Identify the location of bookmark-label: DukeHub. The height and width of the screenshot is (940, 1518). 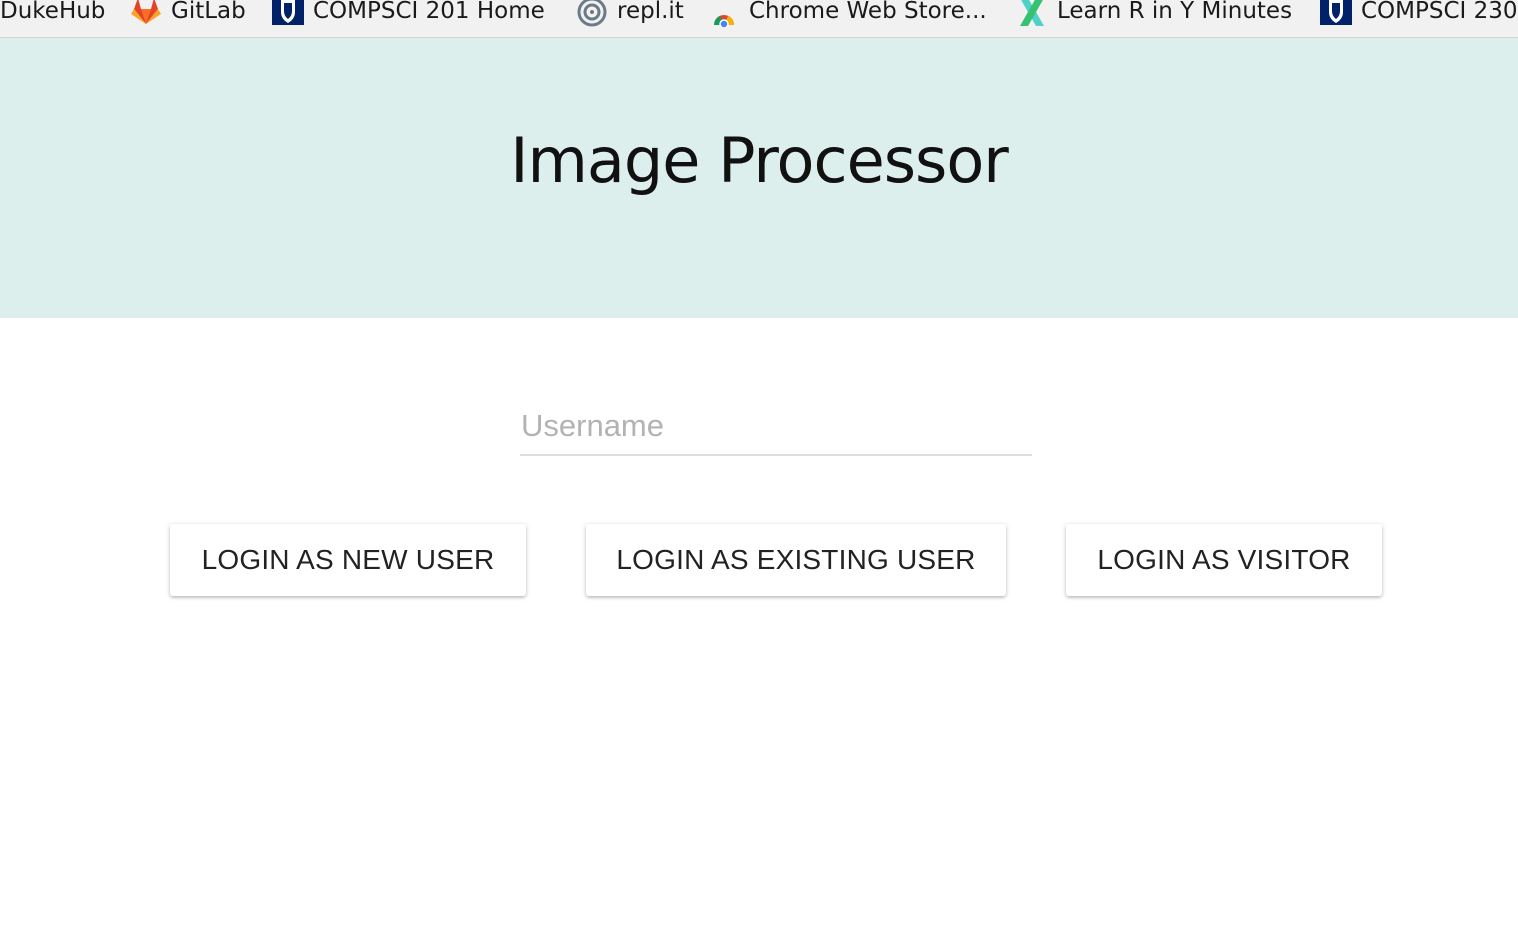
(53, 12).